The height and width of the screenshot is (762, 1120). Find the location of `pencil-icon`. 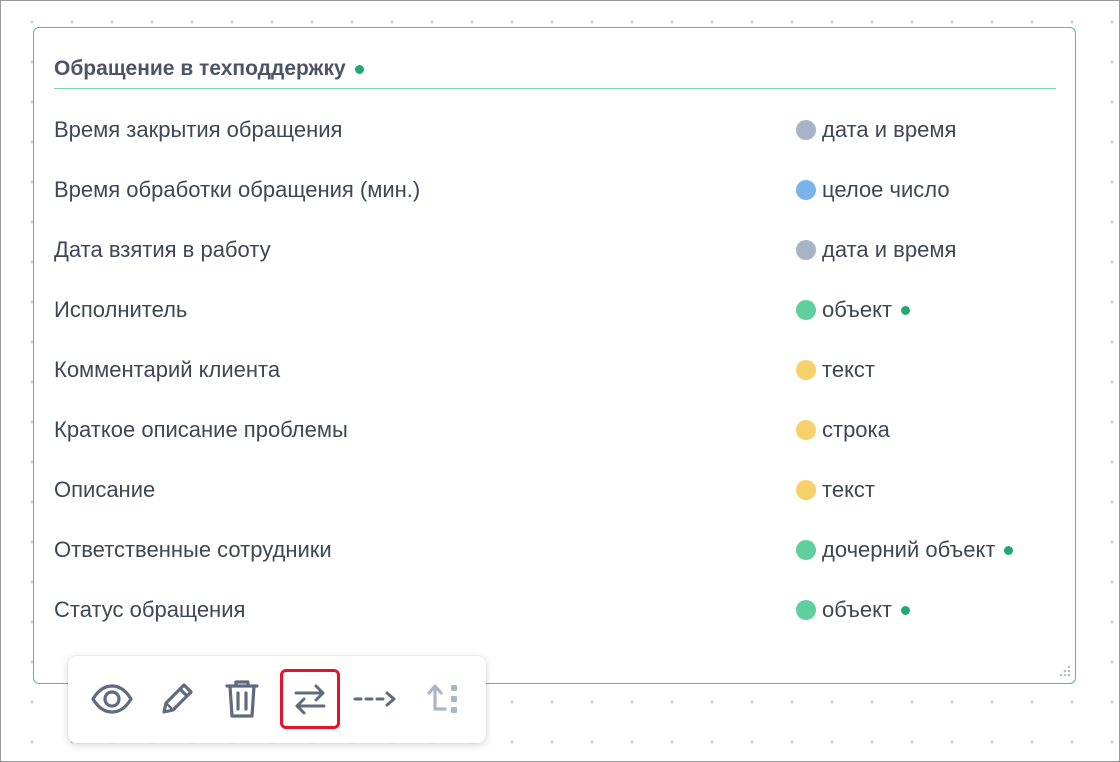

pencil-icon is located at coordinates (177, 698).